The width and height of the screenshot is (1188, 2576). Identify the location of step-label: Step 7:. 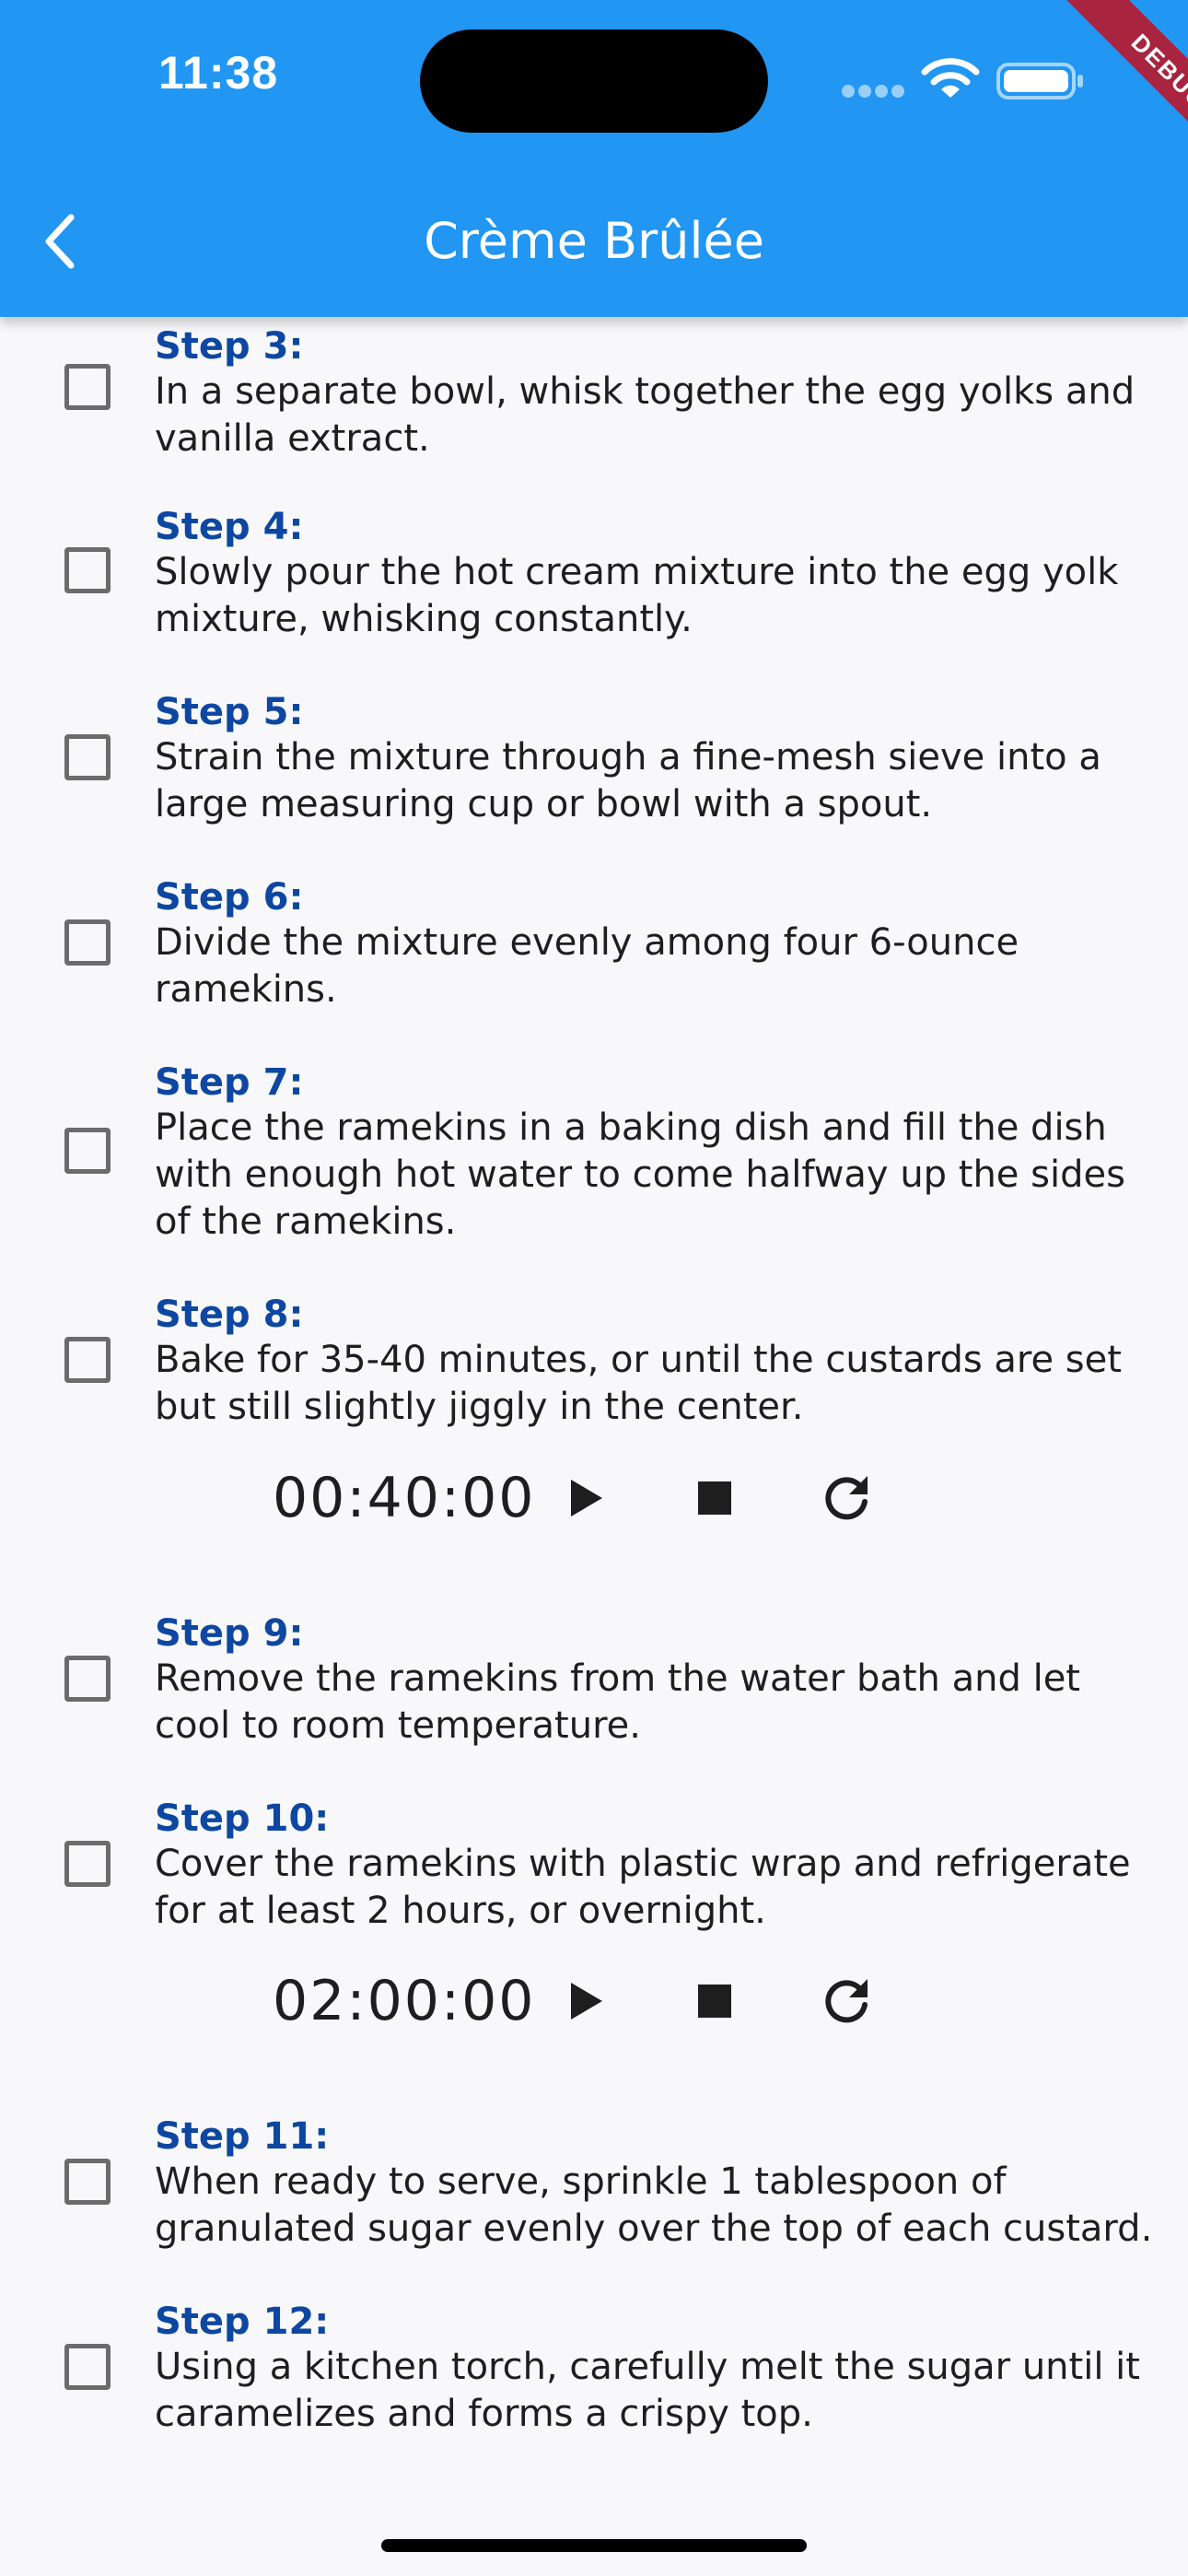
(230, 1082).